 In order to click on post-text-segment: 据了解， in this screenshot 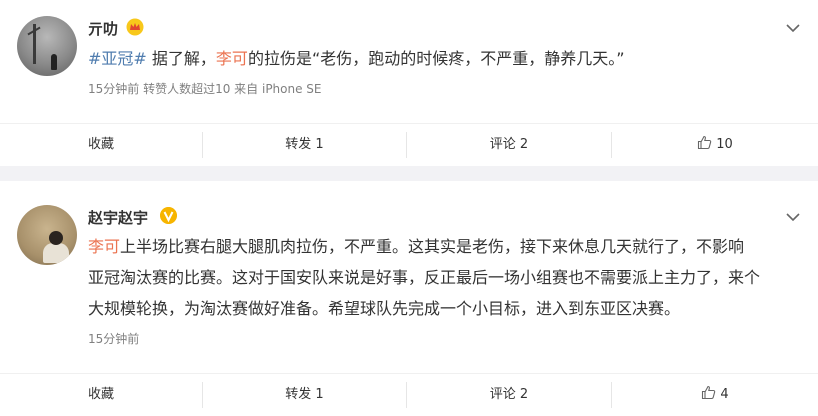, I will do `click(181, 58)`.